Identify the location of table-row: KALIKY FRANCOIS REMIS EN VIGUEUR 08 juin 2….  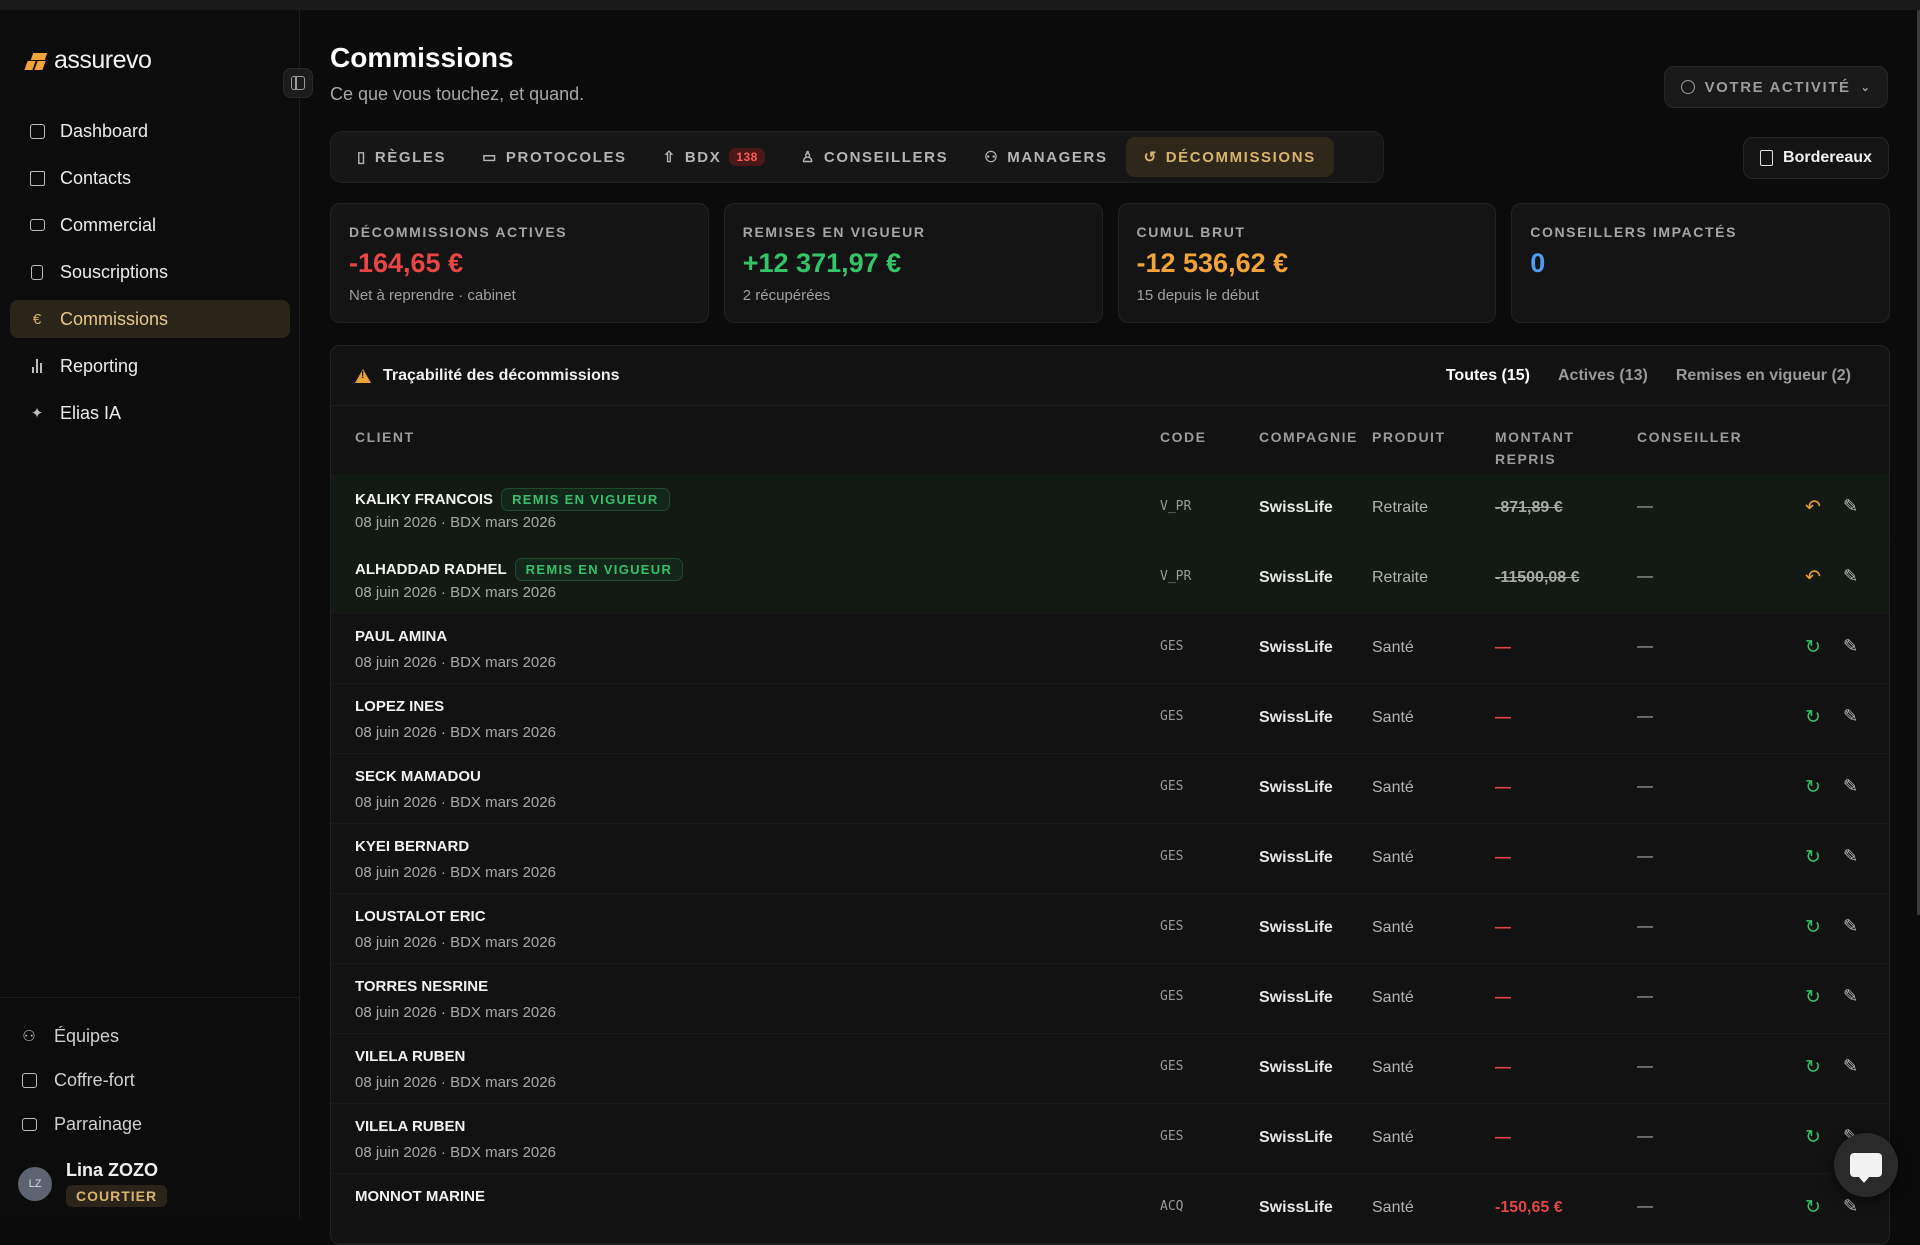
(1110, 509).